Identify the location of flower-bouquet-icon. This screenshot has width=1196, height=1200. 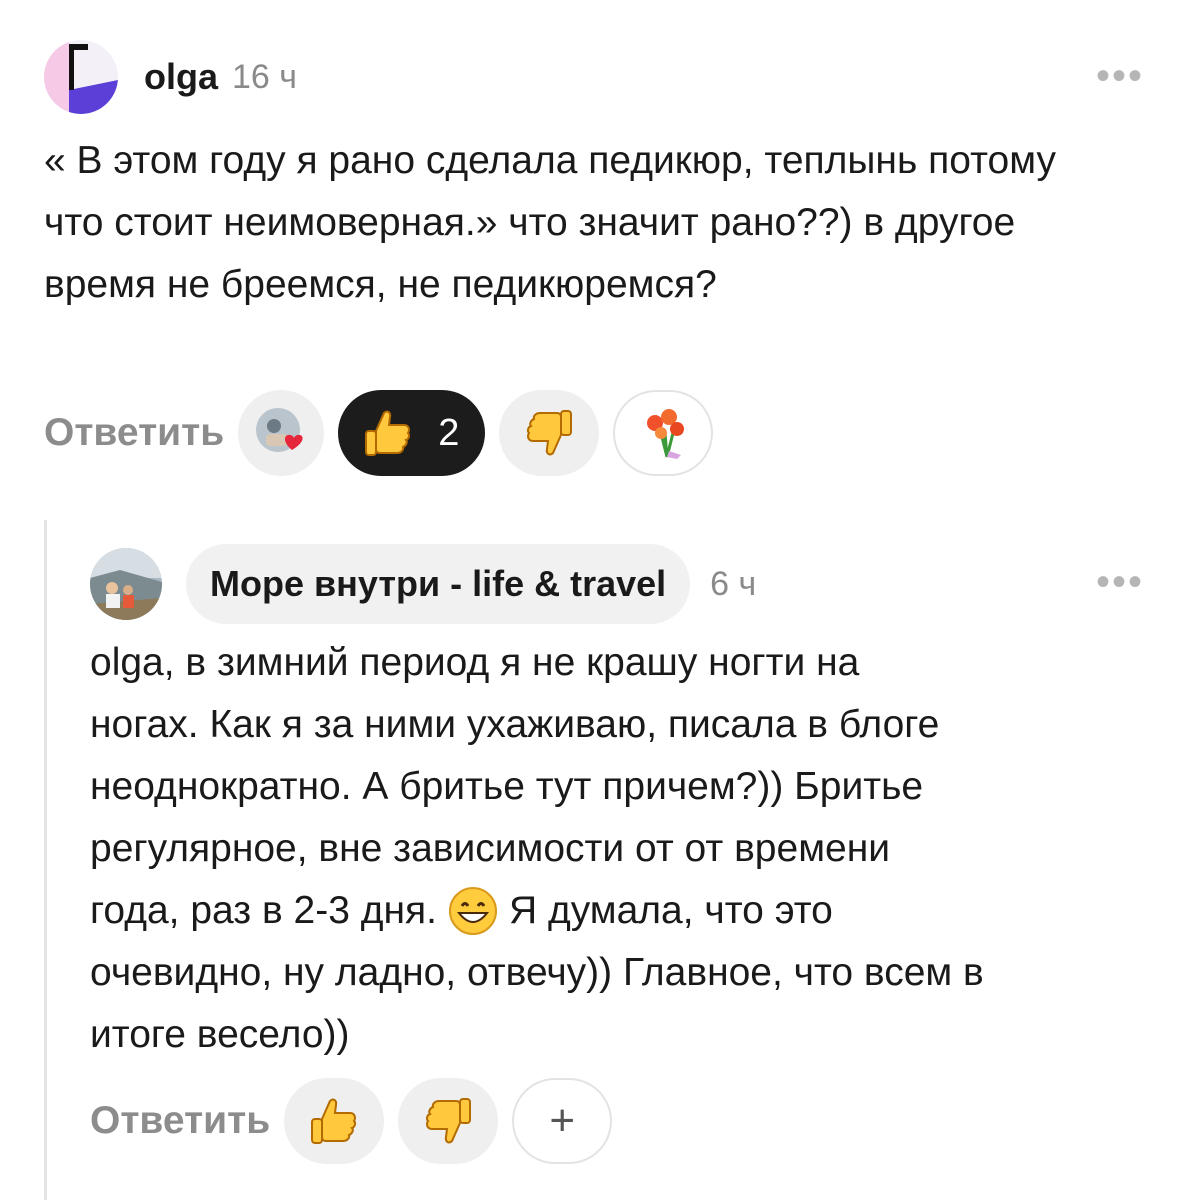
(666, 434).